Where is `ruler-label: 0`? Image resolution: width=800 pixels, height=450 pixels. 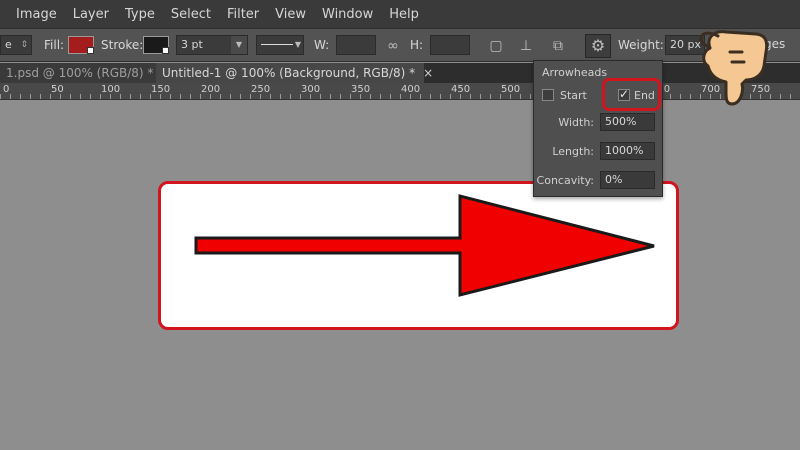
ruler-label: 0 is located at coordinates (6, 89).